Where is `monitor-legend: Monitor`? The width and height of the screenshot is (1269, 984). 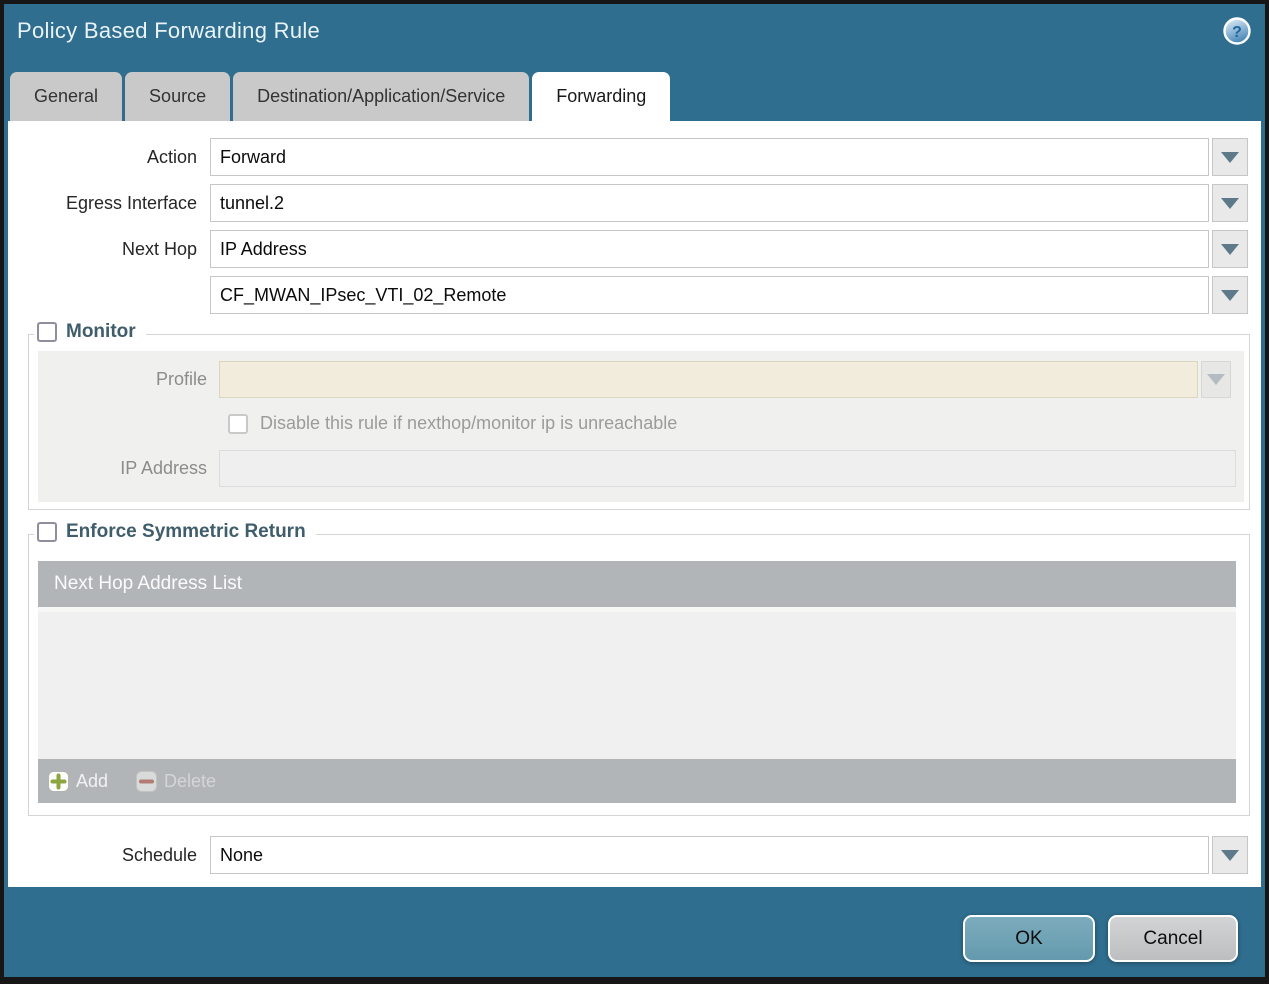 monitor-legend: Monitor is located at coordinates (90, 332).